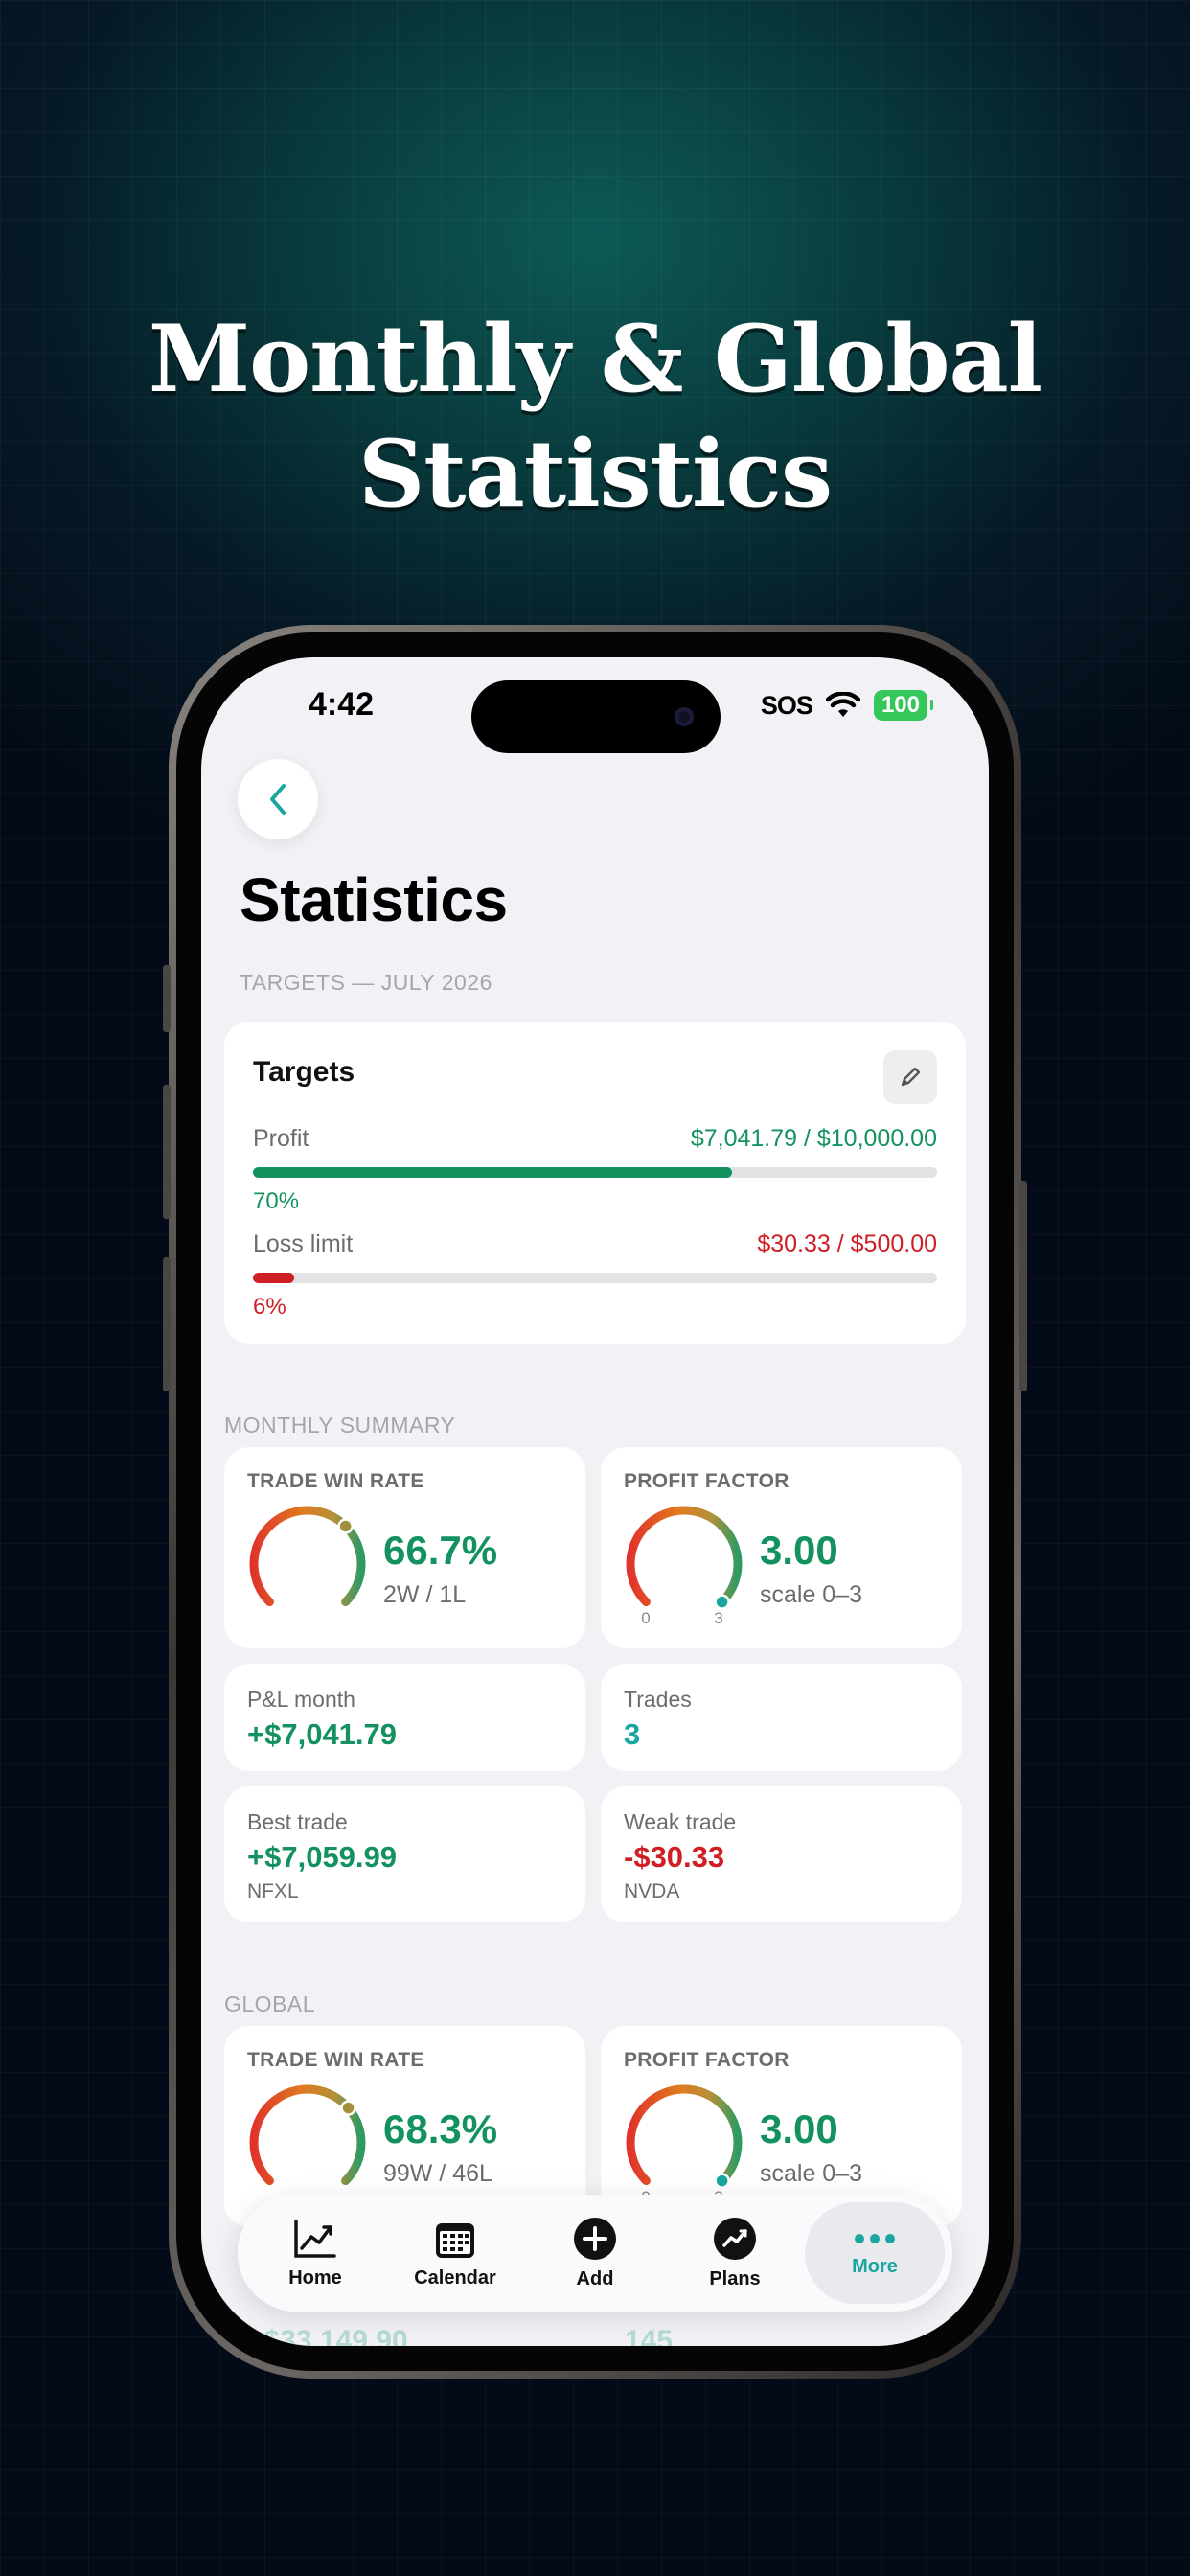 This screenshot has width=1190, height=2576. Describe the element at coordinates (167, 998) in the screenshot. I see `action-button` at that location.